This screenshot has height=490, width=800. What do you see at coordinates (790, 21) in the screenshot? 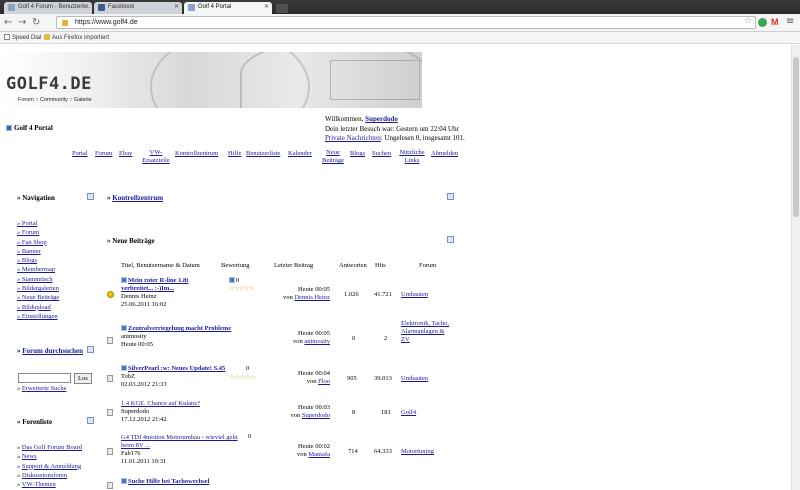
I see `menu-icon: ≡` at bounding box center [790, 21].